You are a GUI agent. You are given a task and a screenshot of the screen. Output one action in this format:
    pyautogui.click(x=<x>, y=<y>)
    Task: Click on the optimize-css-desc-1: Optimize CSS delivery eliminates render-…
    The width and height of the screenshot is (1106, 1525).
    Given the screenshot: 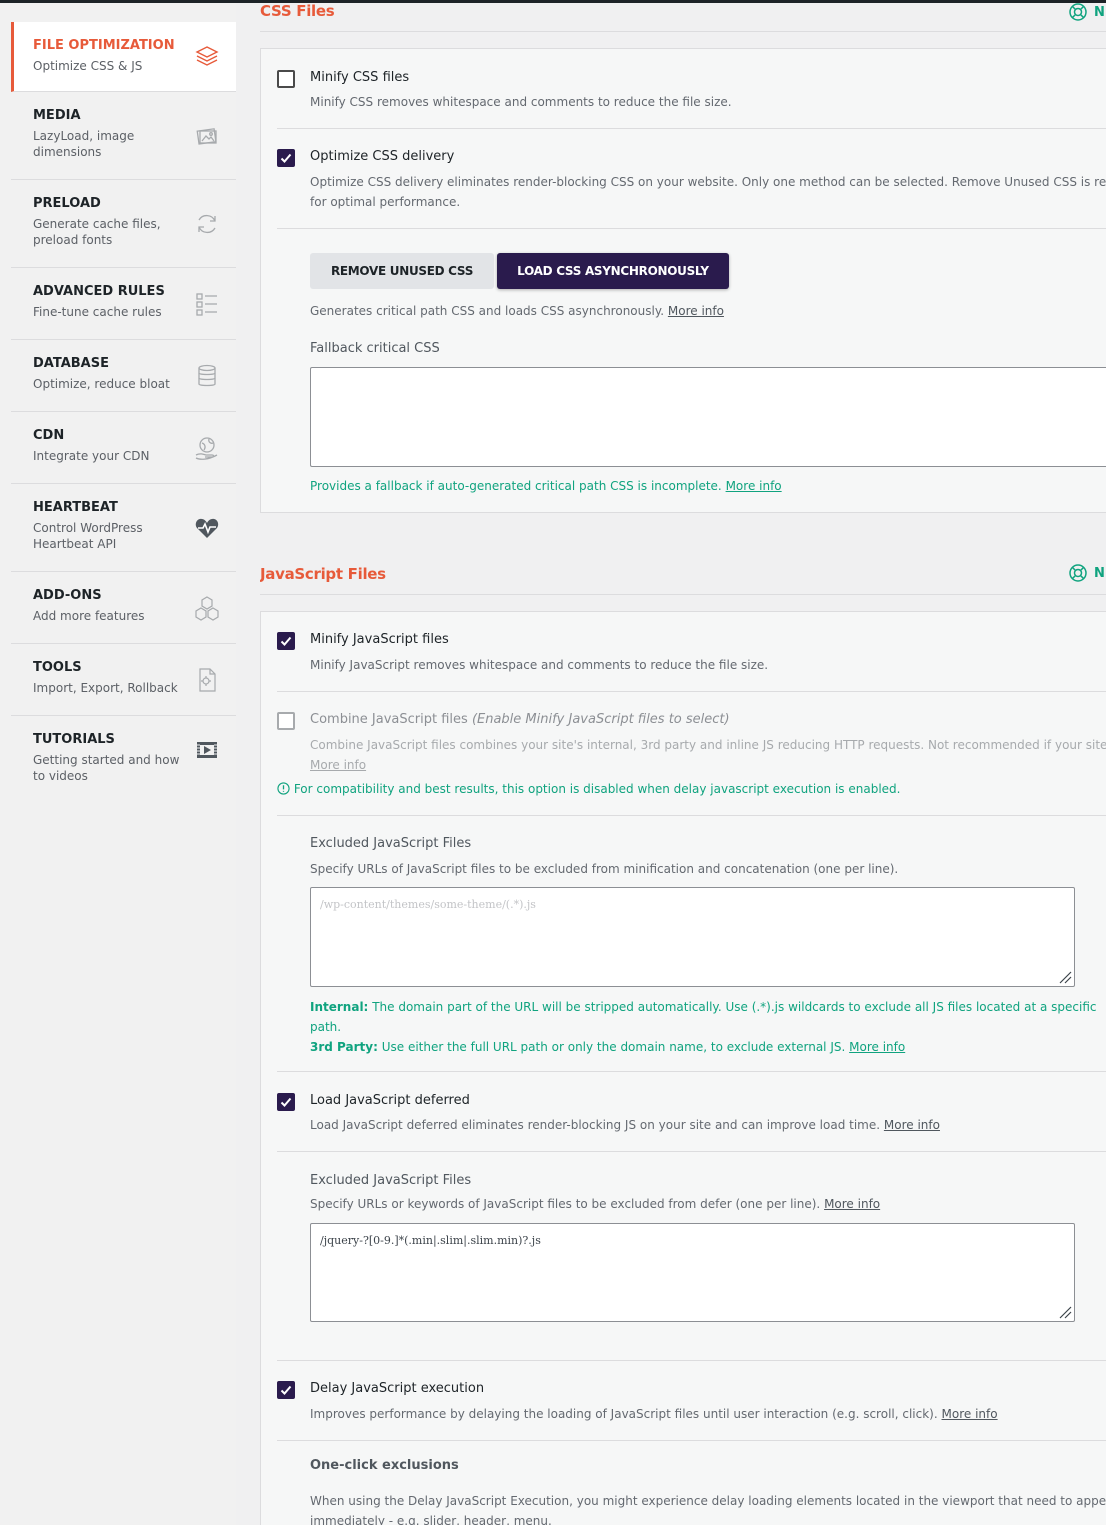 What is the action you would take?
    pyautogui.click(x=708, y=182)
    